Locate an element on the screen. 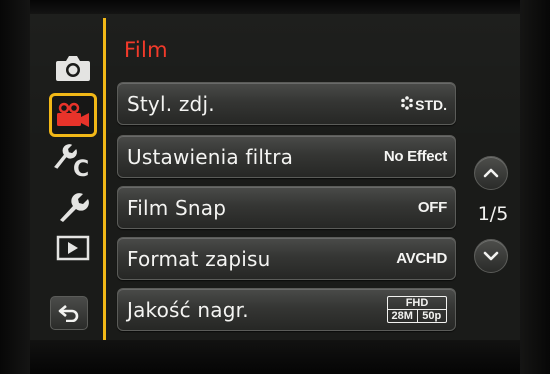 This screenshot has height=374, width=550. tab-custom: C is located at coordinates (73, 160).